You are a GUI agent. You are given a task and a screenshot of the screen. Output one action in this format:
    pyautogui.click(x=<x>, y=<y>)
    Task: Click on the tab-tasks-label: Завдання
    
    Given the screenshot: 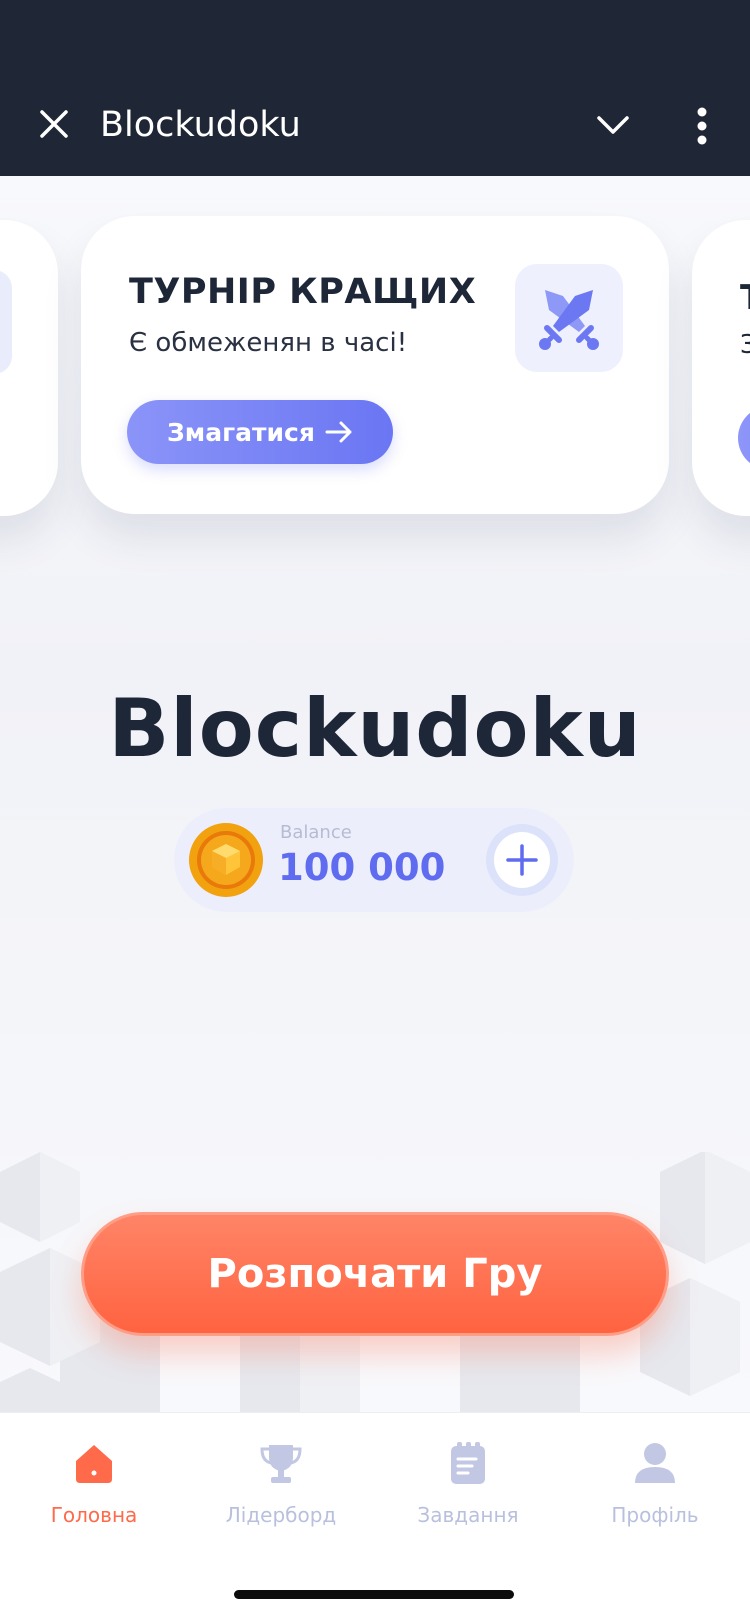 What is the action you would take?
    pyautogui.click(x=468, y=1515)
    